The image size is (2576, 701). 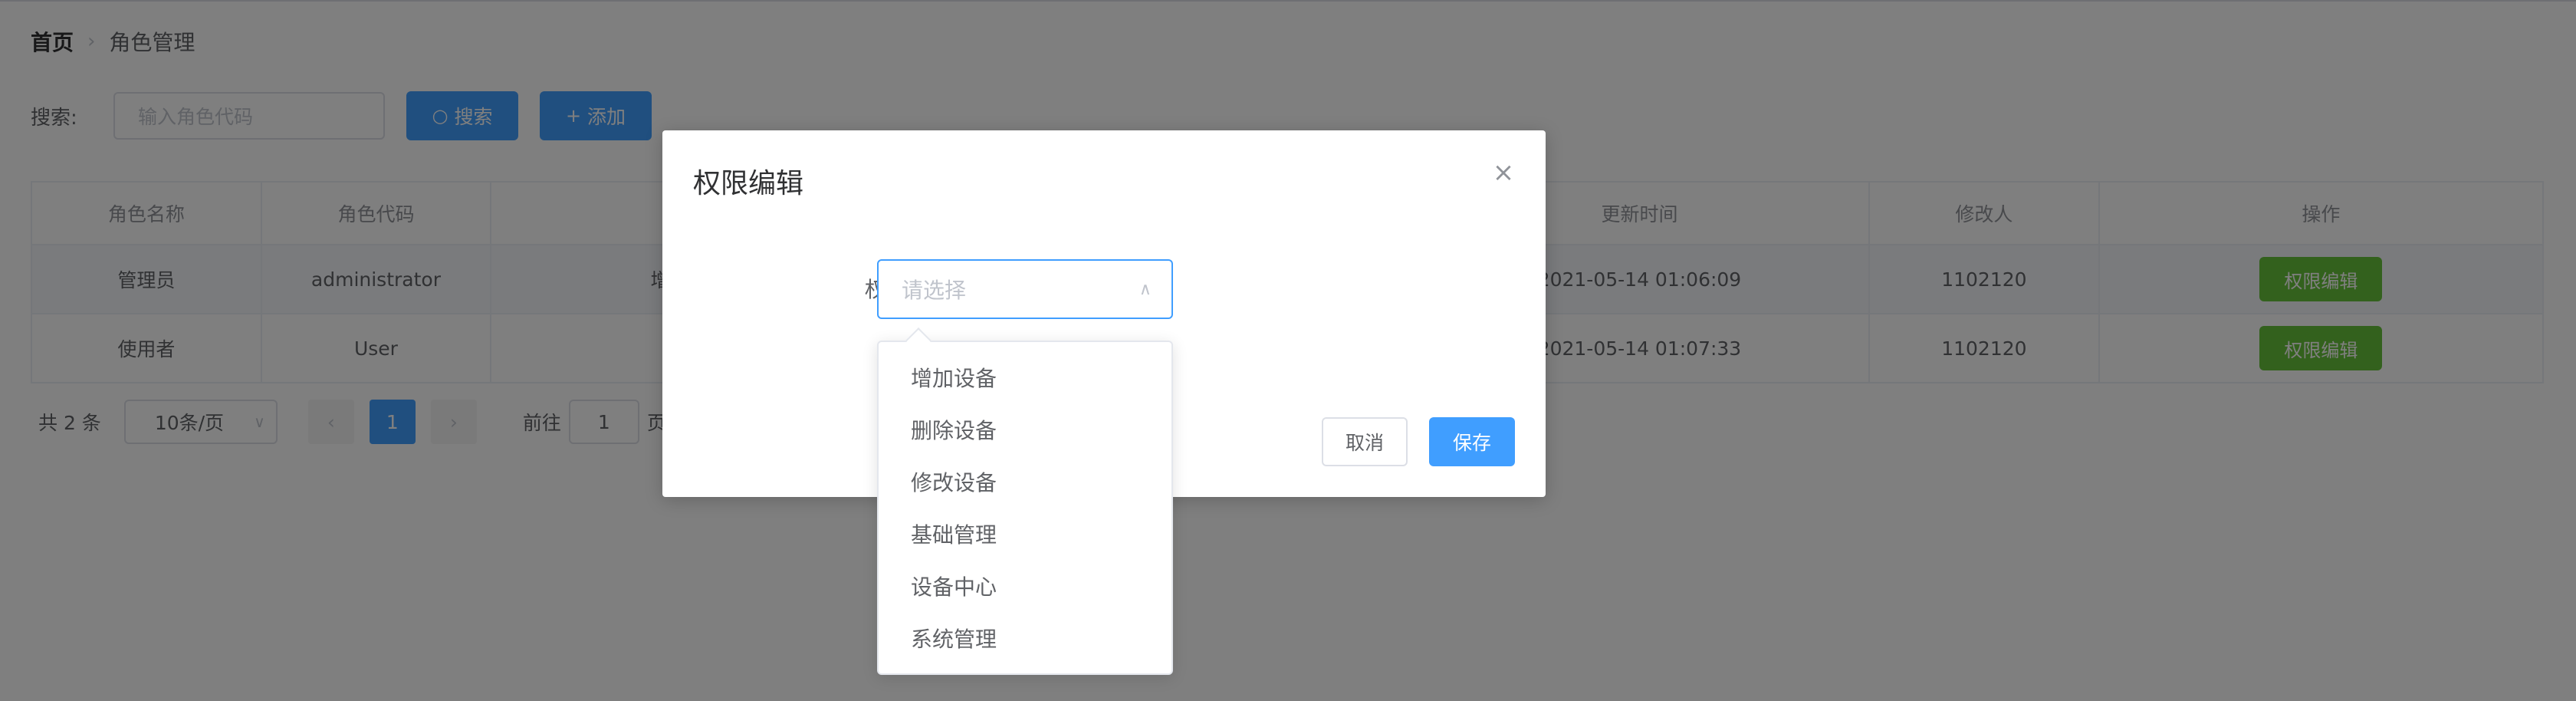 I want to click on permission-select: 请选择 ∧, so click(x=1025, y=289).